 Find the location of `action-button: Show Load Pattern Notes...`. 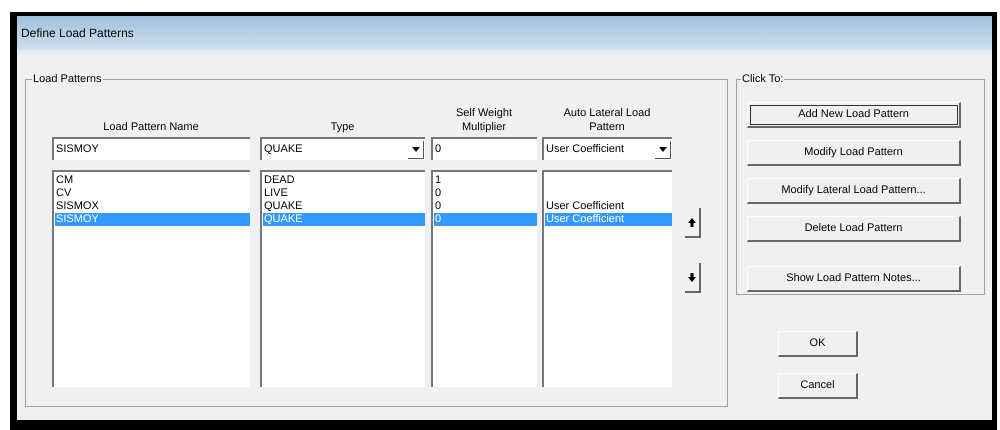

action-button: Show Load Pattern Notes... is located at coordinates (854, 279).